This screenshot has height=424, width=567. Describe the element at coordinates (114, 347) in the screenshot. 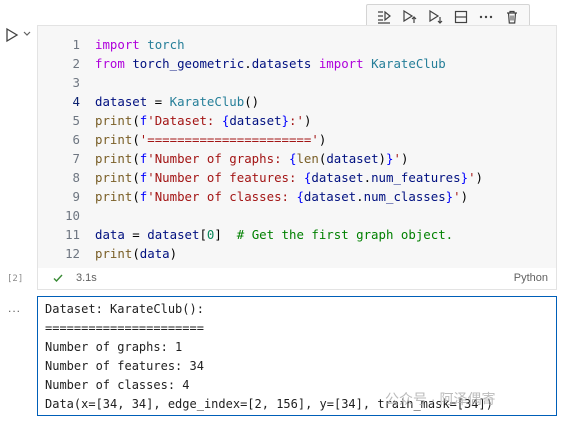

I see `output-line: Number of graphs: 1` at that location.